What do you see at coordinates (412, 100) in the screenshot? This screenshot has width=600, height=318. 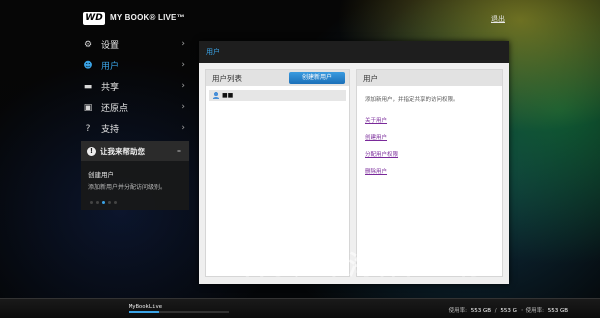 I see `user-info-description: 添加新用户，并指定共享的访问权限。` at bounding box center [412, 100].